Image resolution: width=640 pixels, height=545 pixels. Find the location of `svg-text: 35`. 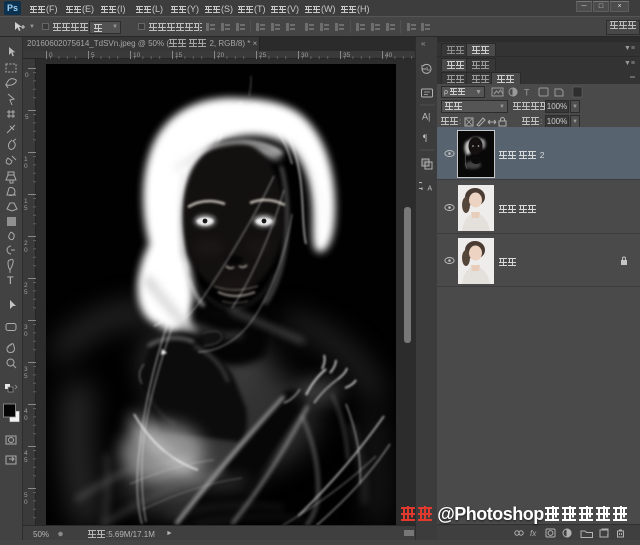

svg-text: 35 is located at coordinates (347, 55).